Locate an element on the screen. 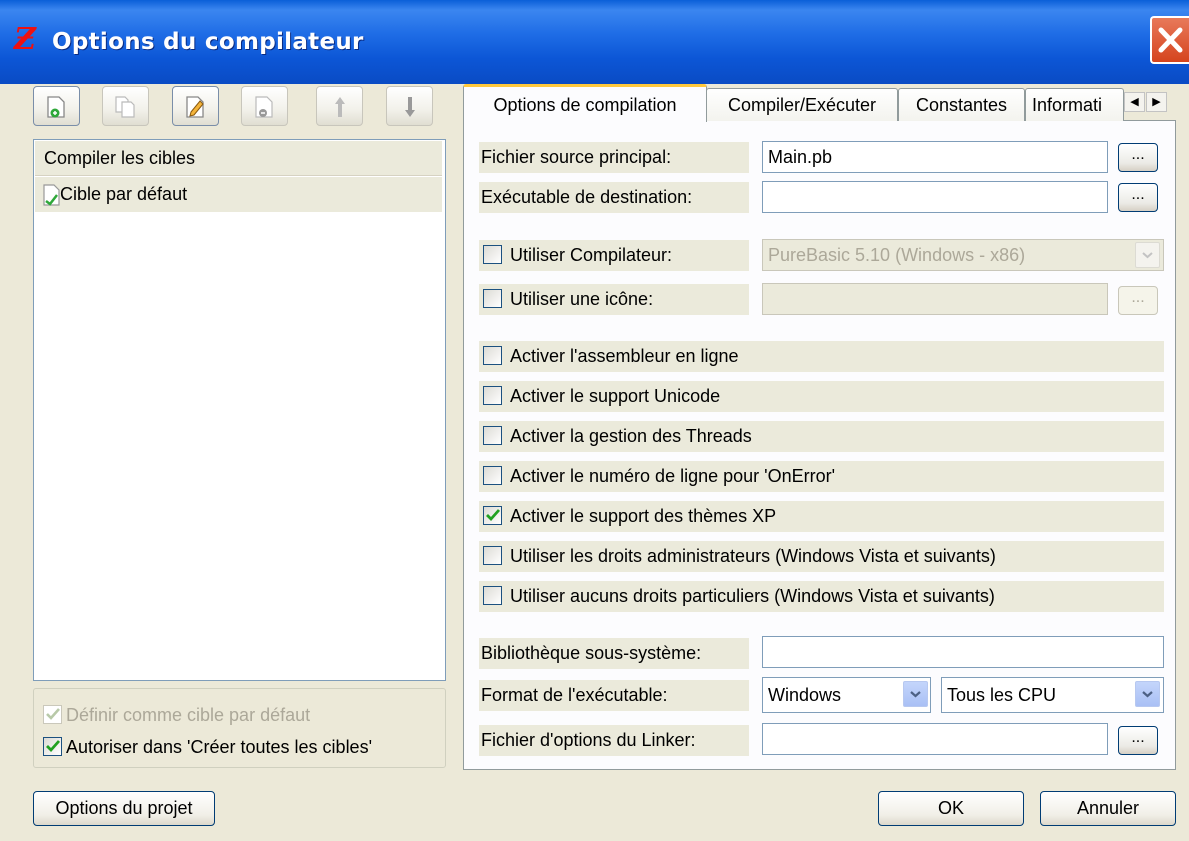 This screenshot has width=1189, height=841. tab-scroll-left-icon: ◀ is located at coordinates (1134, 102).